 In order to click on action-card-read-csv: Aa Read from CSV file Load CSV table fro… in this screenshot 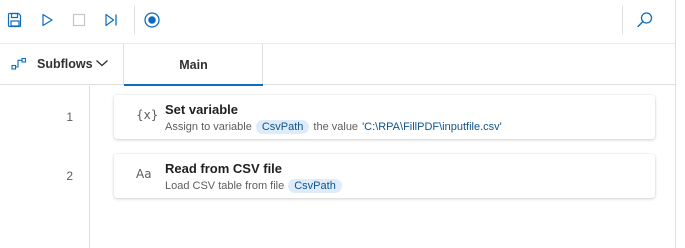, I will do `click(384, 176)`.